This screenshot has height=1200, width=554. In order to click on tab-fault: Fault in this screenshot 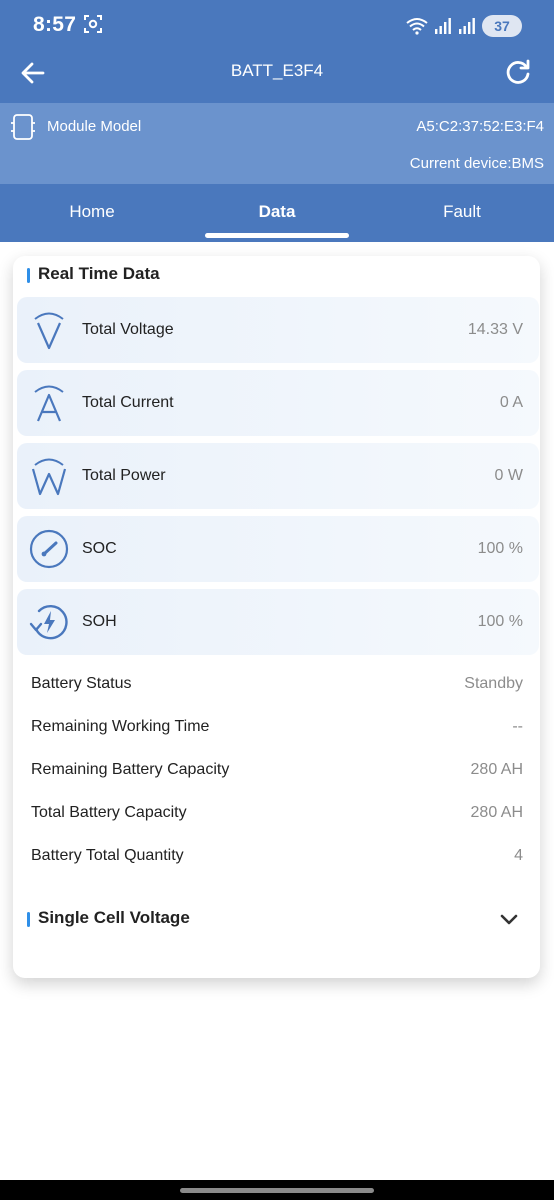, I will do `click(462, 211)`.